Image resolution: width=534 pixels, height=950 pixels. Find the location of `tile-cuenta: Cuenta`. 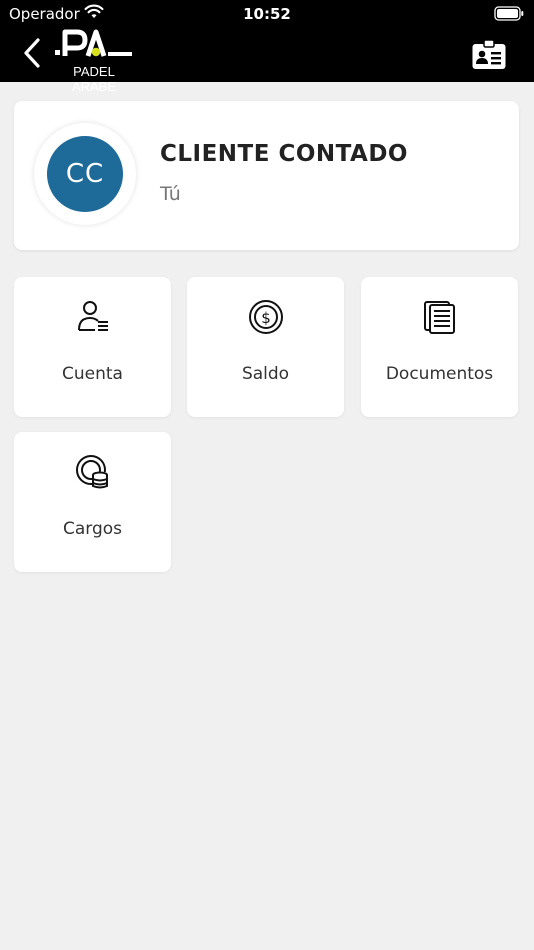

tile-cuenta: Cuenta is located at coordinates (92, 347).